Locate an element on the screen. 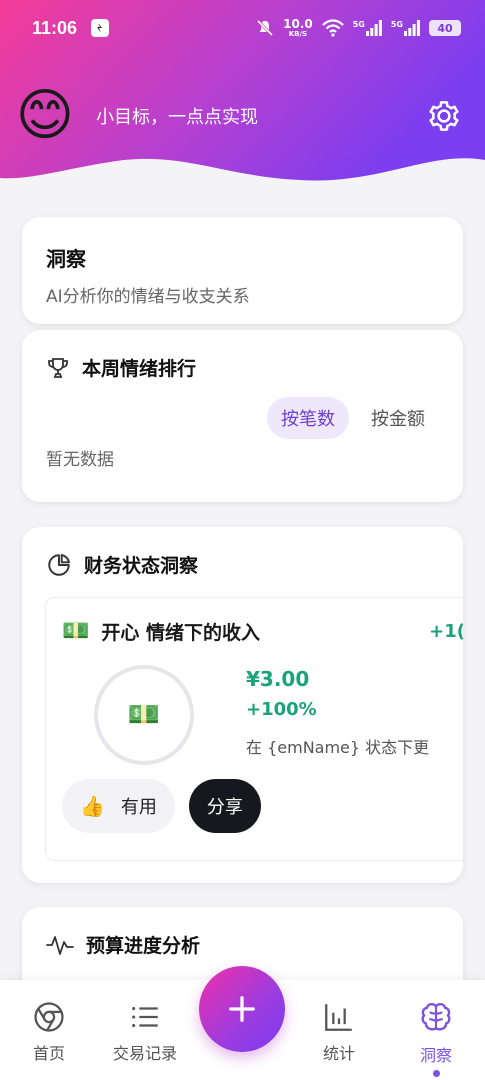 The image size is (485, 1080). ranking-toggle: 按笔数 按金额 is located at coordinates (242, 418).